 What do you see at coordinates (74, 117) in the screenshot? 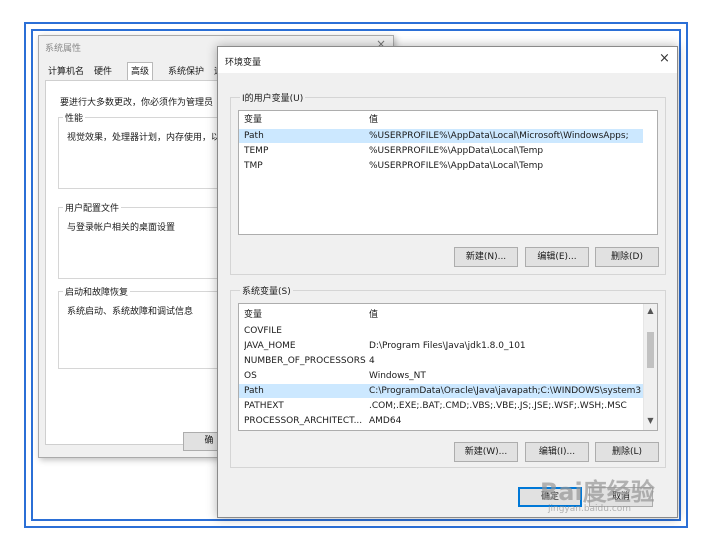
I see `performance-label: 性能` at bounding box center [74, 117].